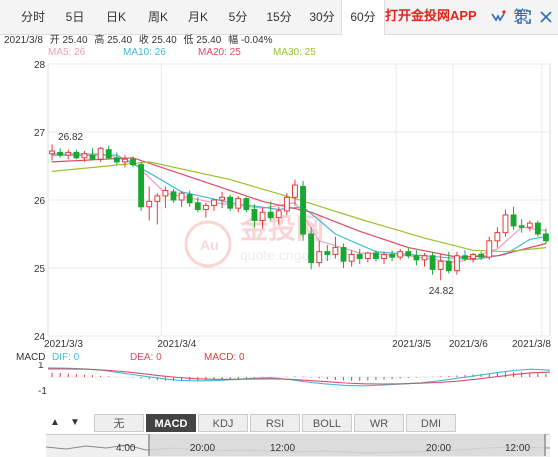  What do you see at coordinates (198, 17) in the screenshot?
I see `tab-monthly-k: 月K` at bounding box center [198, 17].